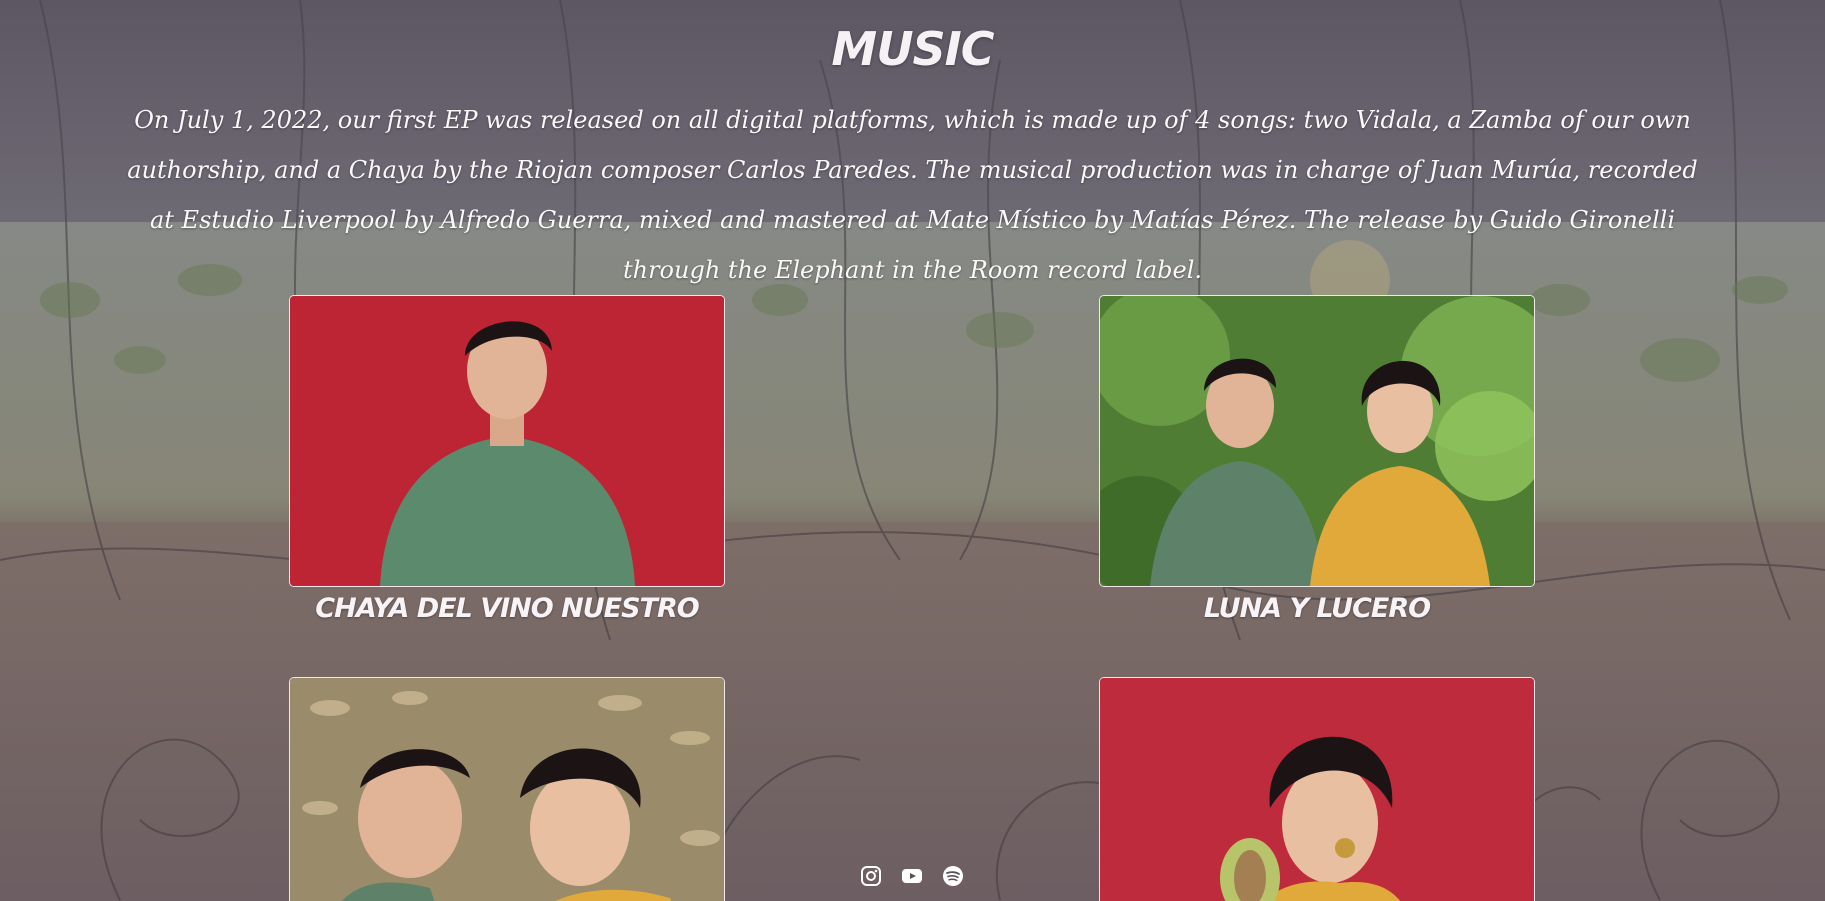  What do you see at coordinates (871, 876) in the screenshot?
I see `instagram-icon` at bounding box center [871, 876].